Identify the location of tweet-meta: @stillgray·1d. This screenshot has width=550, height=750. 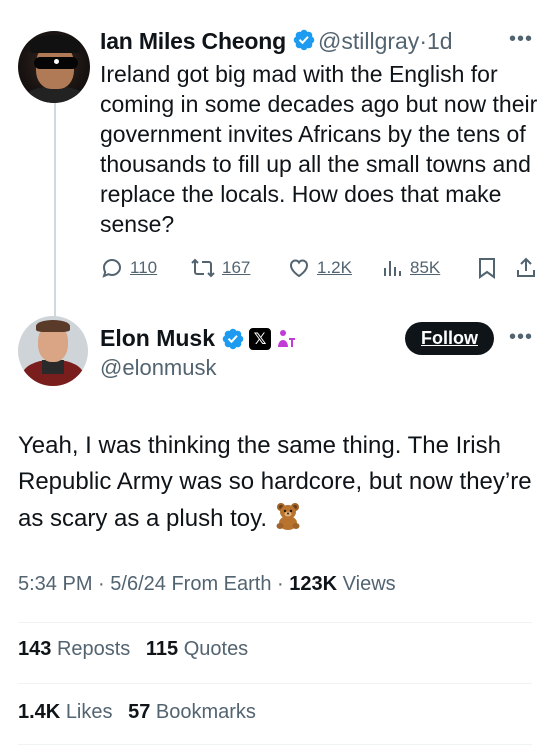
(385, 41).